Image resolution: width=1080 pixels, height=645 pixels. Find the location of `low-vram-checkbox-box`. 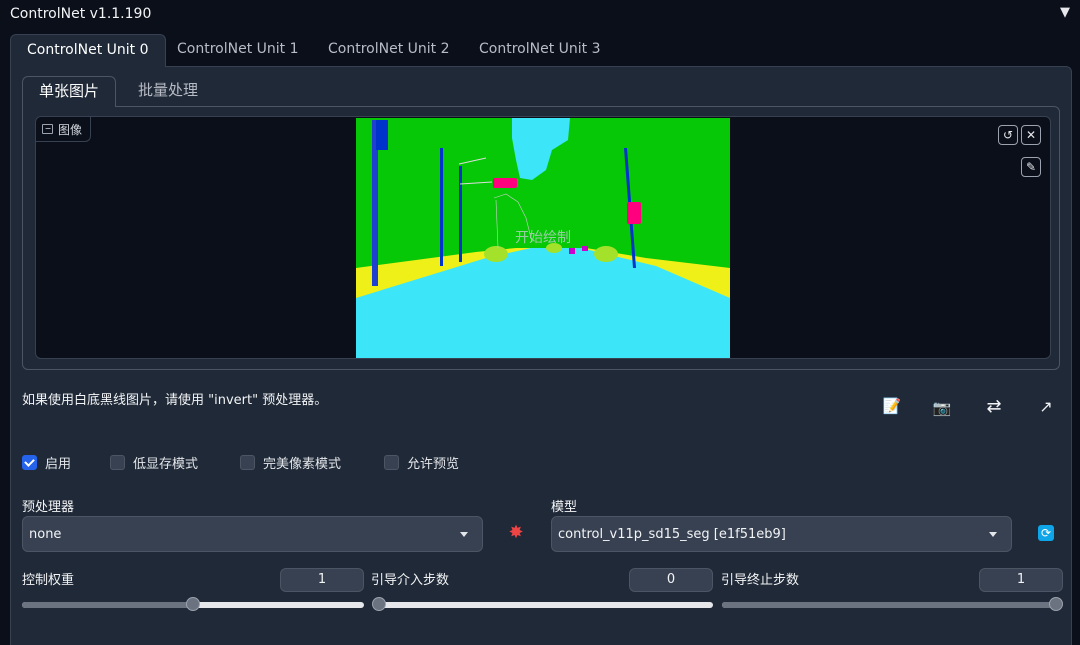

low-vram-checkbox-box is located at coordinates (117, 462).